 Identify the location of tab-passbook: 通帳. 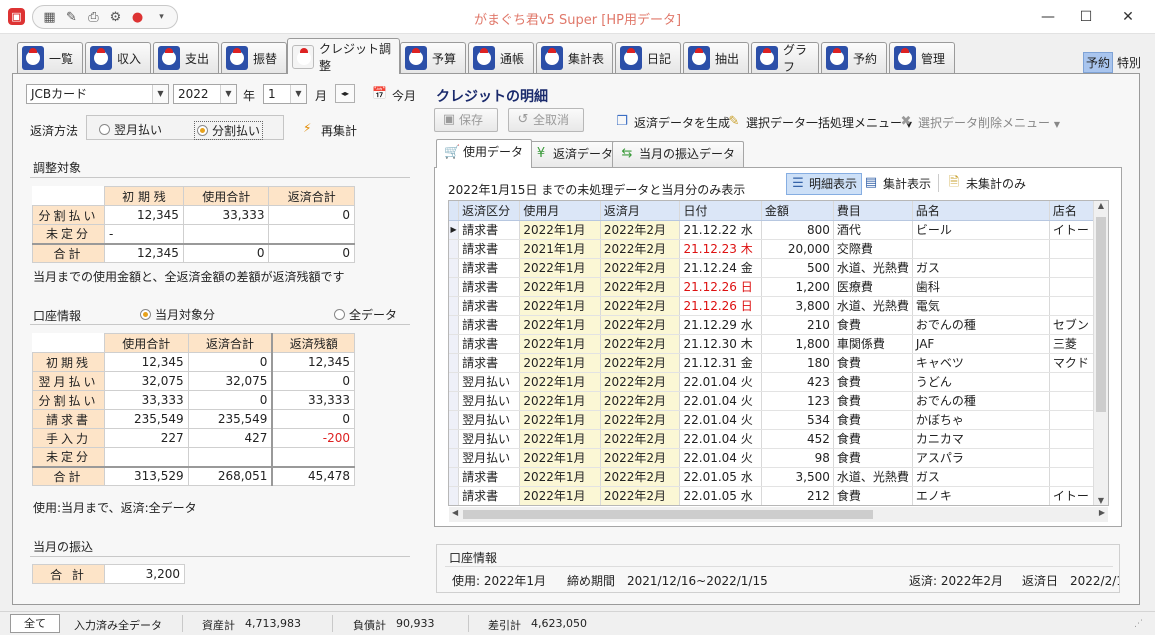
(501, 57).